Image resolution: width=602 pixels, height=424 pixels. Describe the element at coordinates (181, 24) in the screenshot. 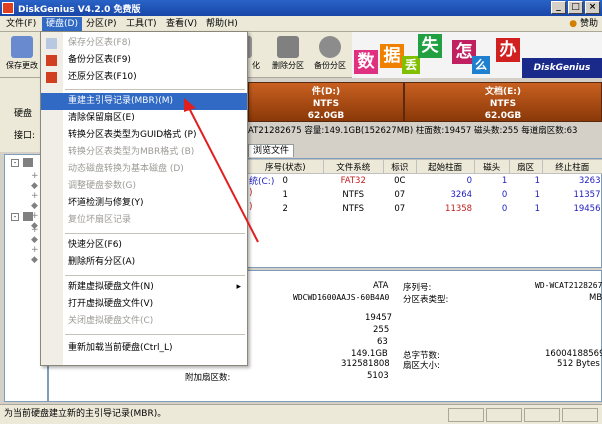

I see `menu-view: 查看(V)` at that location.